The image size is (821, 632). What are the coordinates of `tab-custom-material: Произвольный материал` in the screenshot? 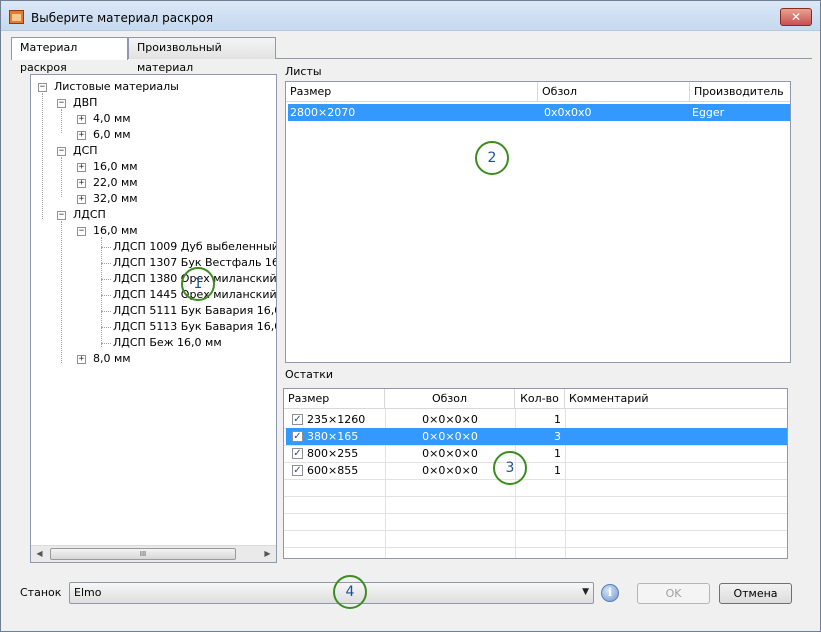 It's located at (202, 55).